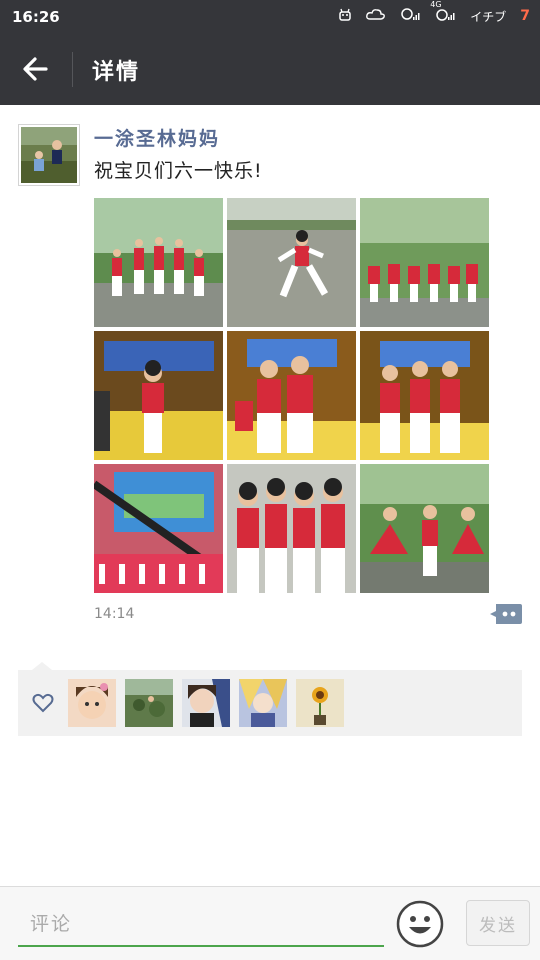 Image resolution: width=540 pixels, height=960 pixels. What do you see at coordinates (157, 137) in the screenshot?
I see `author-name: 一涂圣林妈妈` at bounding box center [157, 137].